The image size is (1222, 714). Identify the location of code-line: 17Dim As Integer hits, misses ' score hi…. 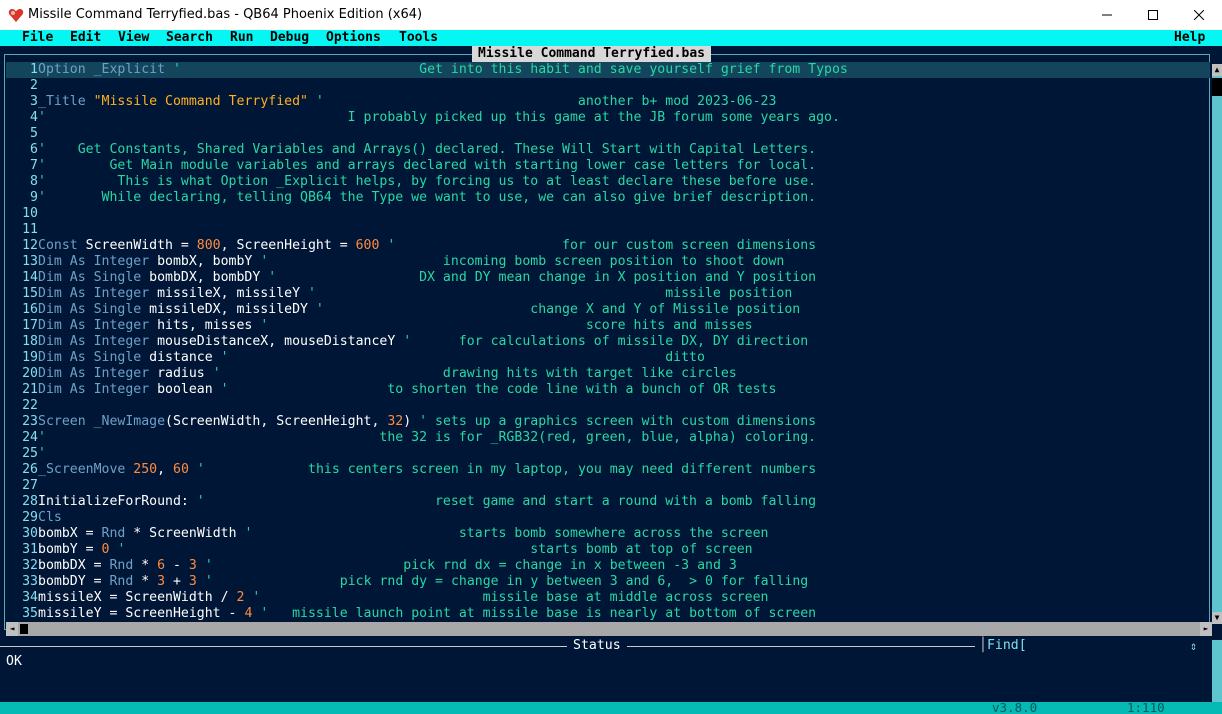
(379, 326).